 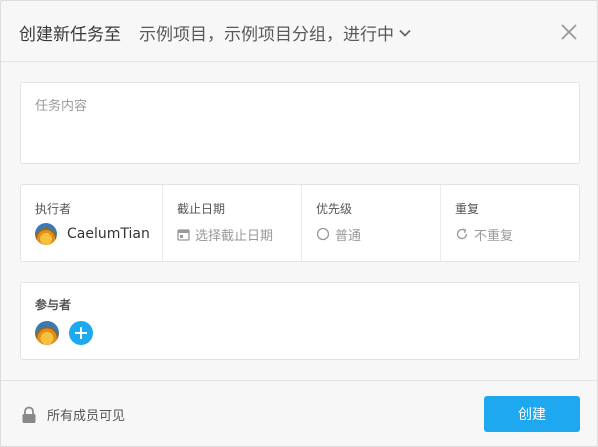 What do you see at coordinates (348, 236) in the screenshot?
I see `priority-text: 普通` at bounding box center [348, 236].